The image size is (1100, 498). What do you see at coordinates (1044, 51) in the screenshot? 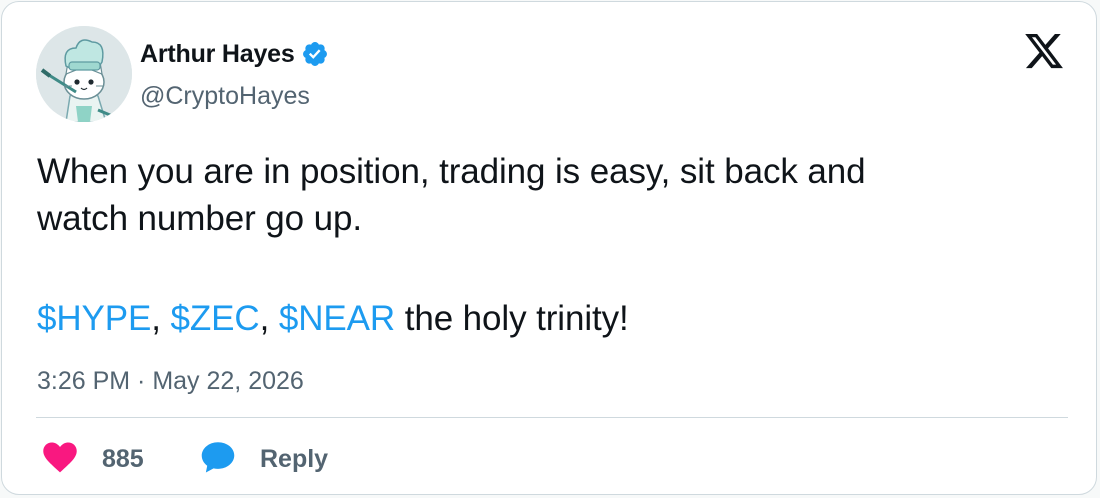
I see `x-logo-icon` at bounding box center [1044, 51].